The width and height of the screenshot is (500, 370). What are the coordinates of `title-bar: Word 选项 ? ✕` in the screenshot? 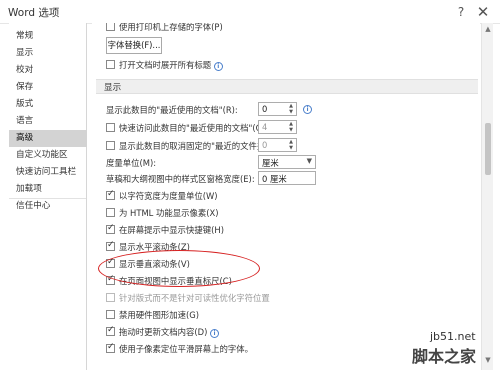 It's located at (250, 12).